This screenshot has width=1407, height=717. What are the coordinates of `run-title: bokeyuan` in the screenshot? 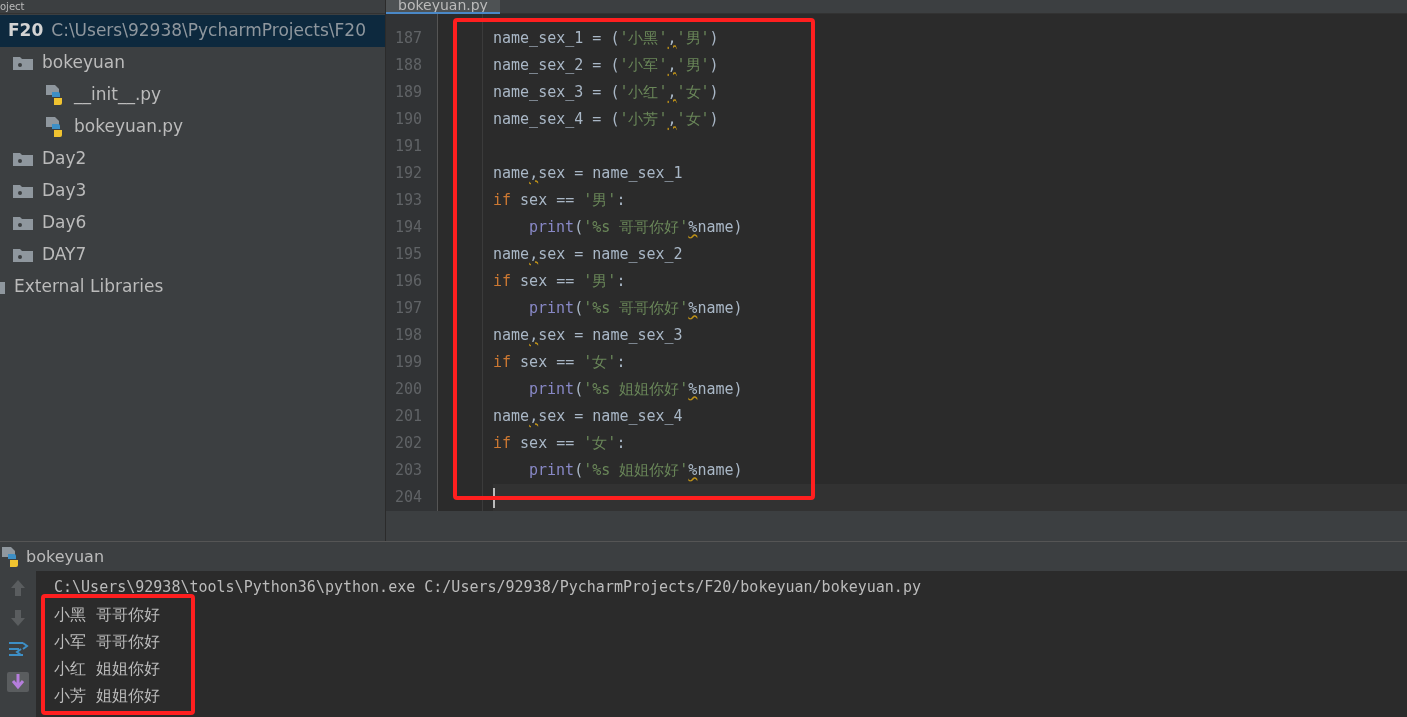 It's located at (65, 556).